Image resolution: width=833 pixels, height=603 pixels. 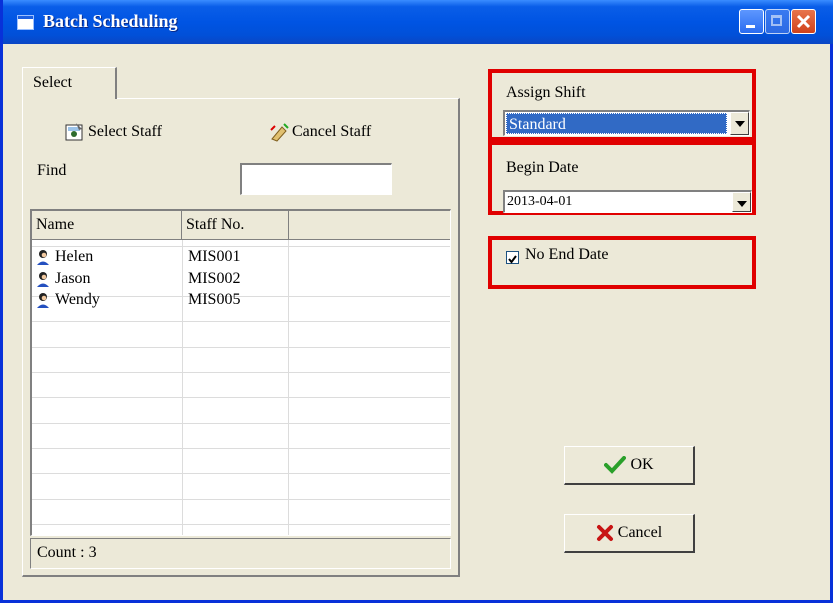 I want to click on begin-date-label: Begin Date, so click(x=542, y=167).